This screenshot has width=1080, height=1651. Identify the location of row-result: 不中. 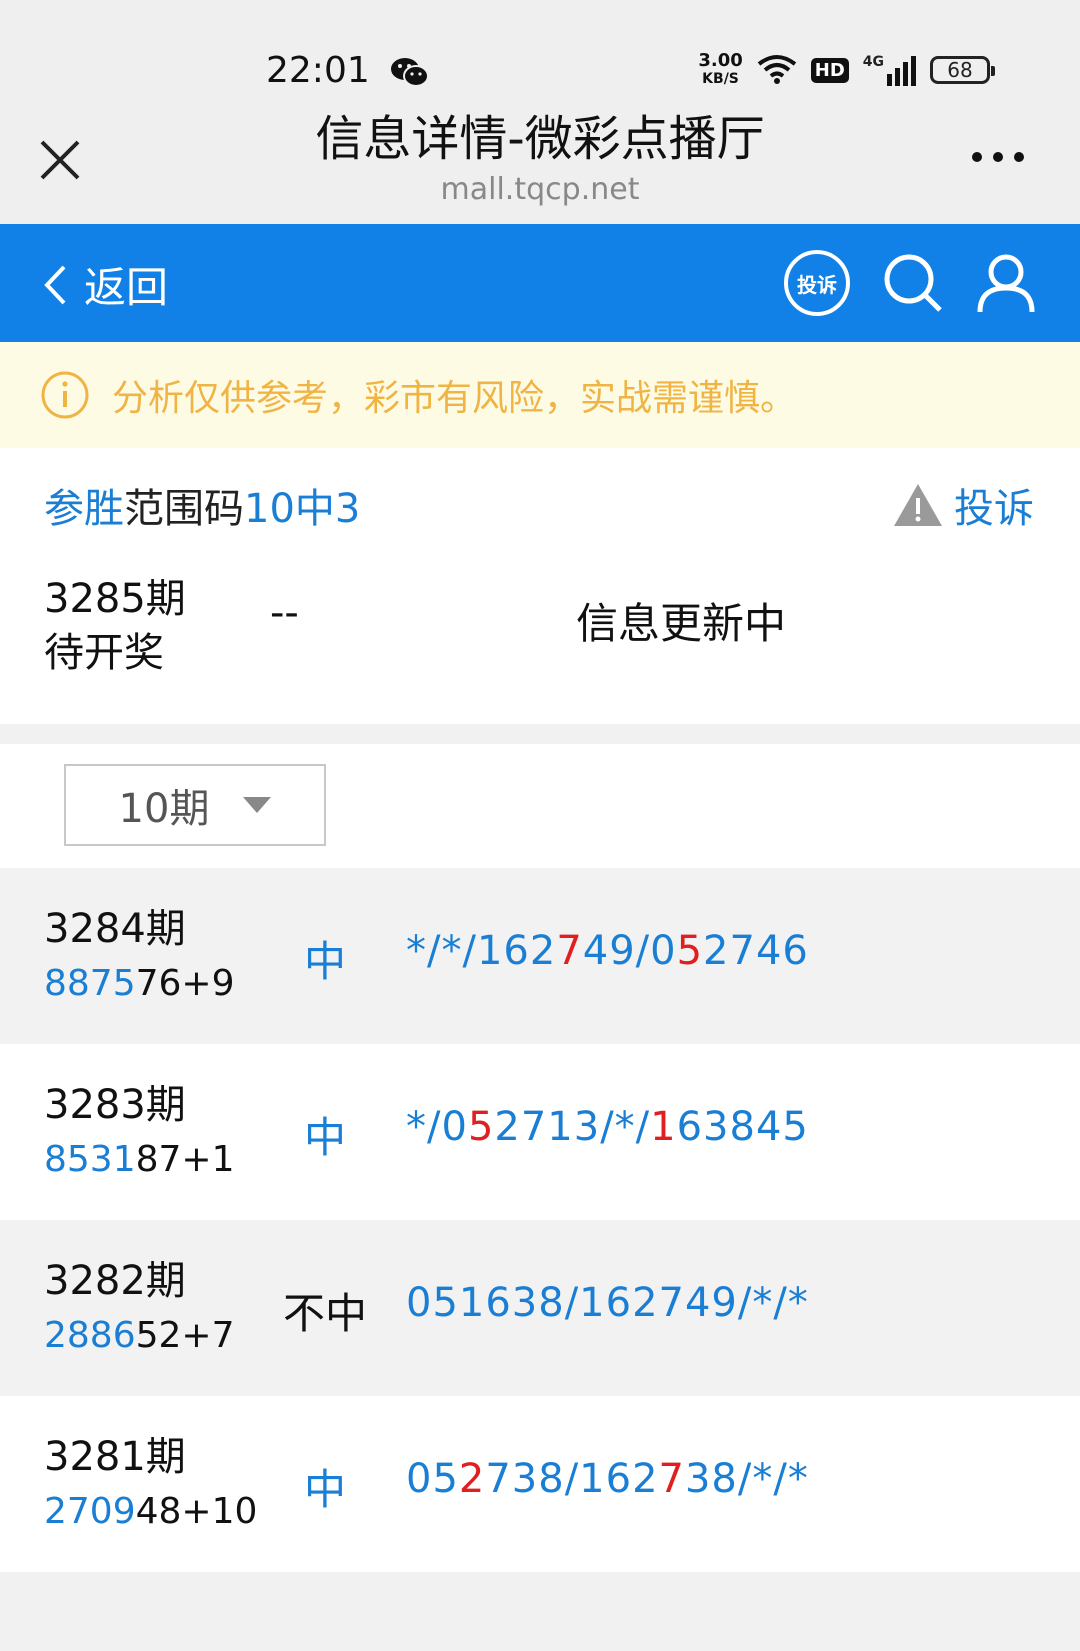
(324, 1313).